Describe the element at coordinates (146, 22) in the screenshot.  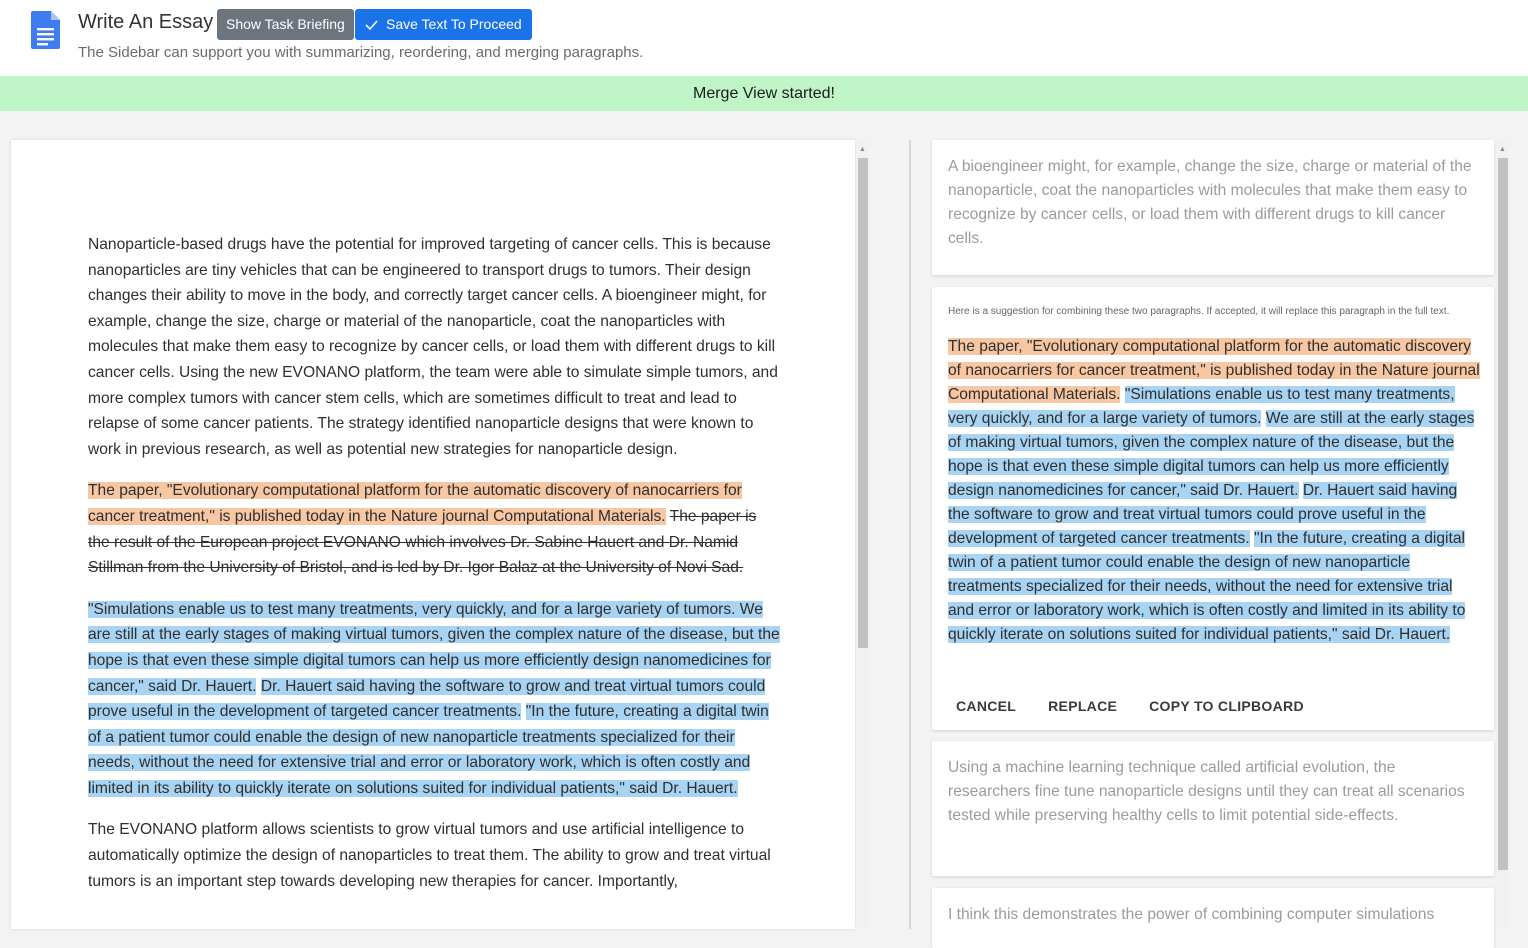
I see `page-title: Write An Essay` at that location.